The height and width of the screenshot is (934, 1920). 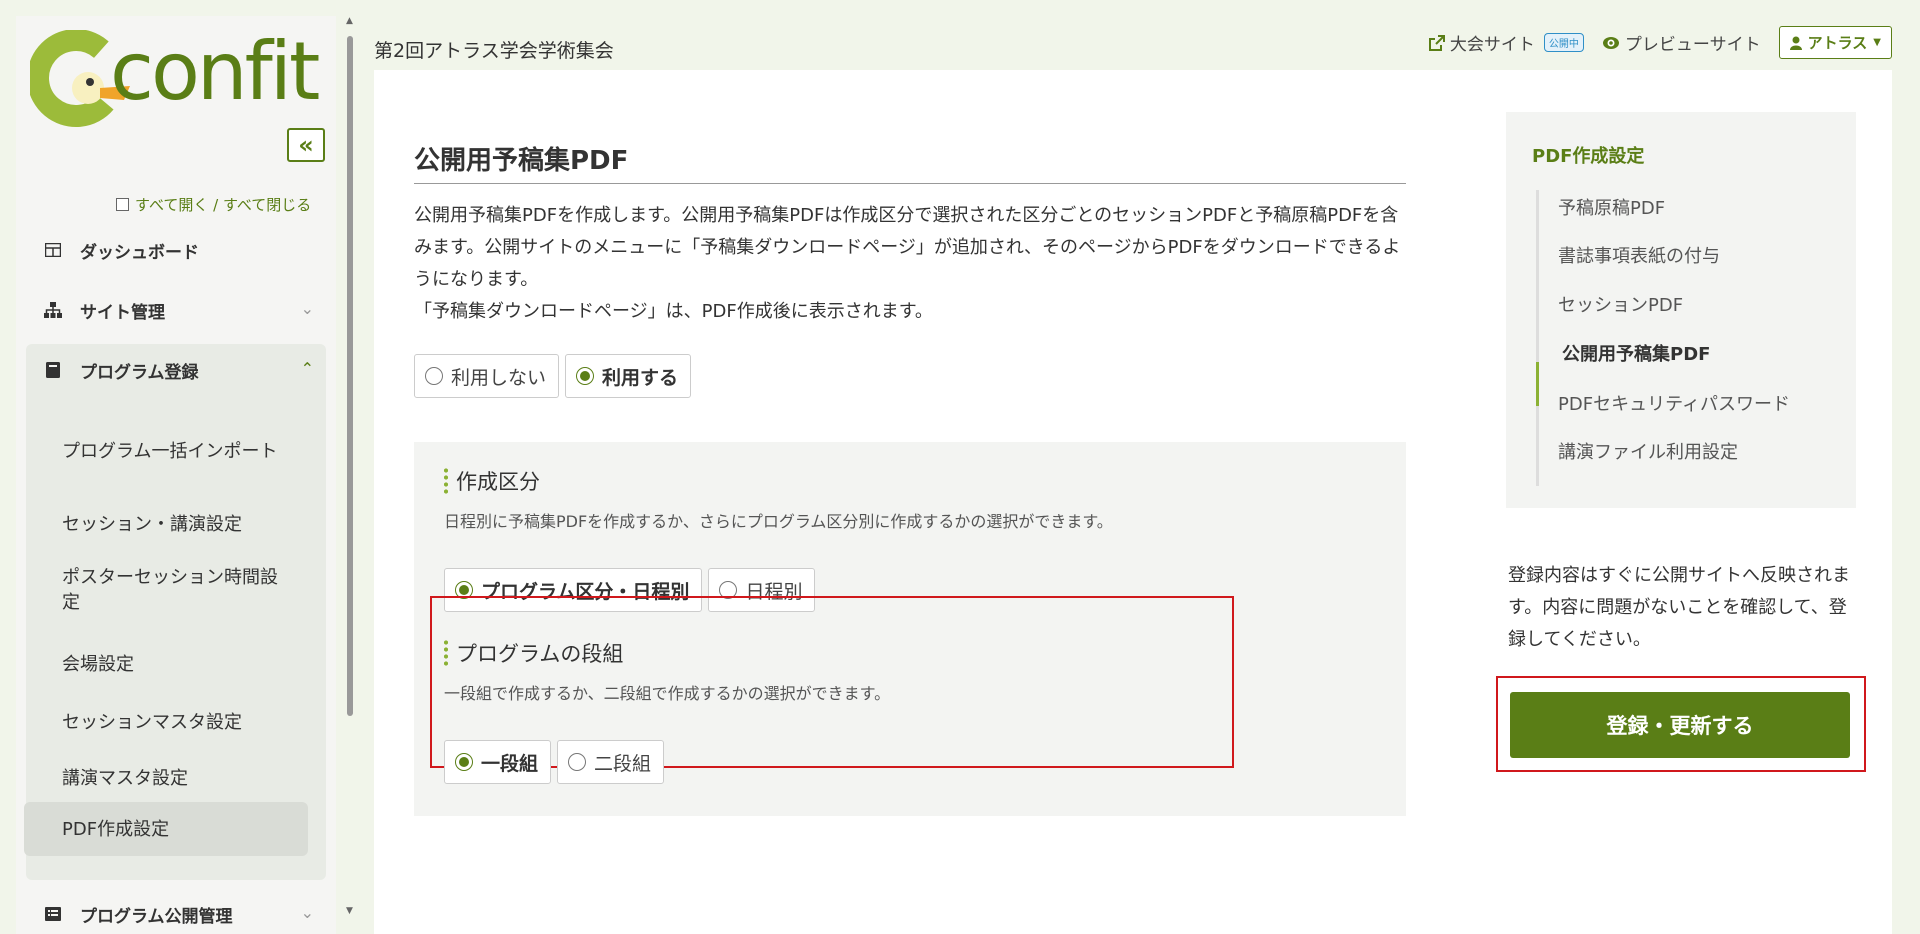 What do you see at coordinates (540, 654) in the screenshot?
I see `column-section-label: プログラムの段組` at bounding box center [540, 654].